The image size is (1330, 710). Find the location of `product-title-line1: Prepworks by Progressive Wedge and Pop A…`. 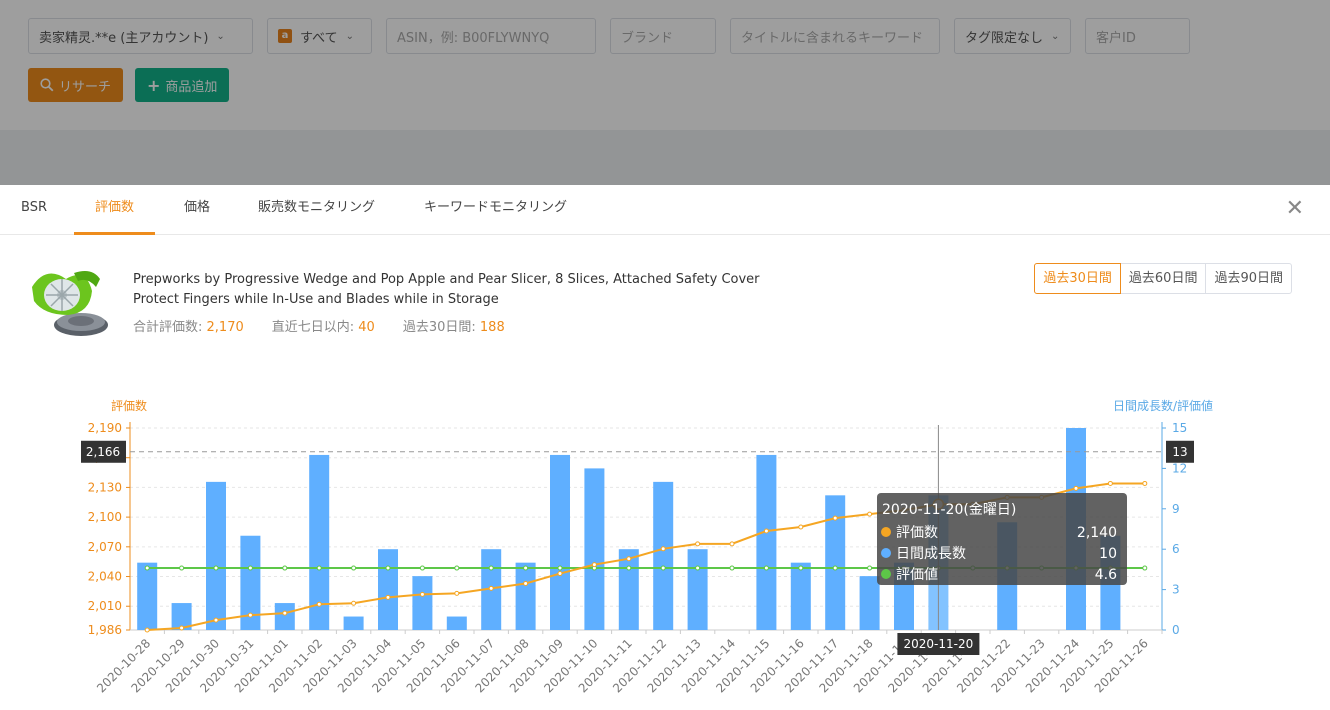

product-title-line1: Prepworks by Progressive Wedge and Pop A… is located at coordinates (446, 279).